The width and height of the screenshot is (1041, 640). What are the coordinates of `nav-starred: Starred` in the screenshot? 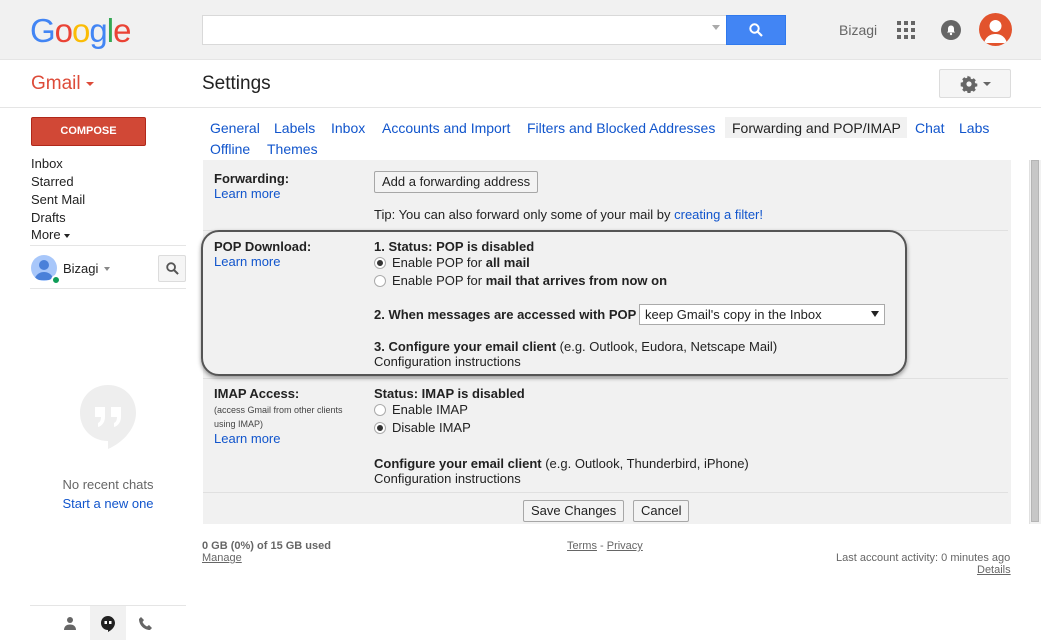 It's located at (52, 181).